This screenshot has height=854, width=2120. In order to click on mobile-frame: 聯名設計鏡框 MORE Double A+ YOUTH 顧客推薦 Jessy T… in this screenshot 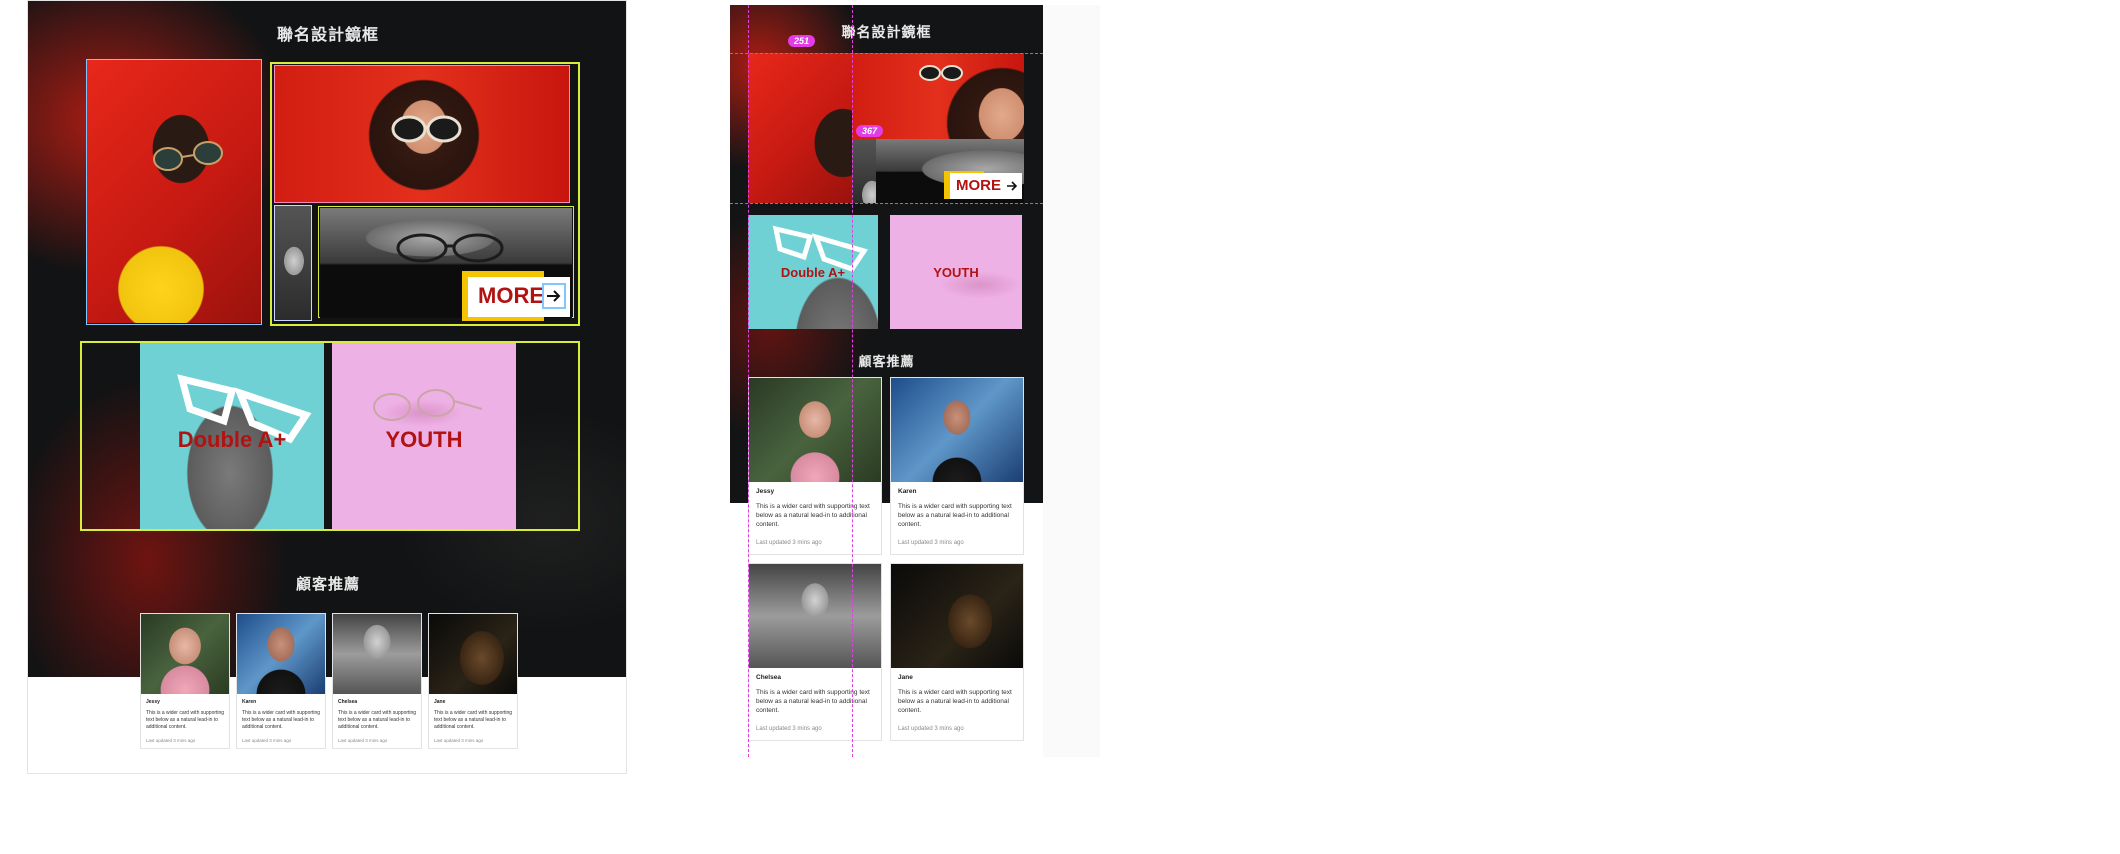, I will do `click(886, 381)`.